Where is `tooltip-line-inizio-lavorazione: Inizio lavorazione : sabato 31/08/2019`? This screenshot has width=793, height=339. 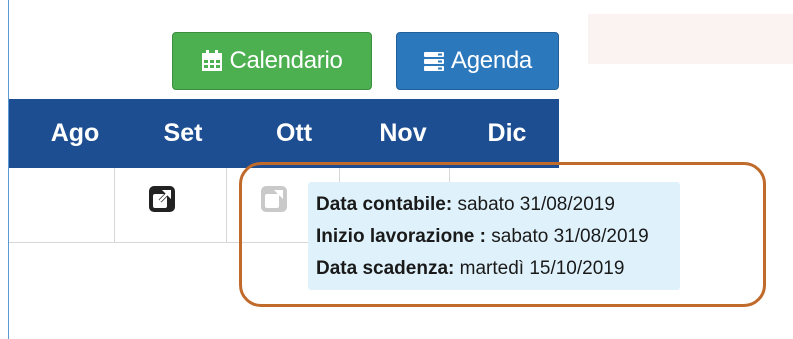
tooltip-line-inizio-lavorazione: Inizio lavorazione : sabato 31/08/2019 is located at coordinates (482, 237).